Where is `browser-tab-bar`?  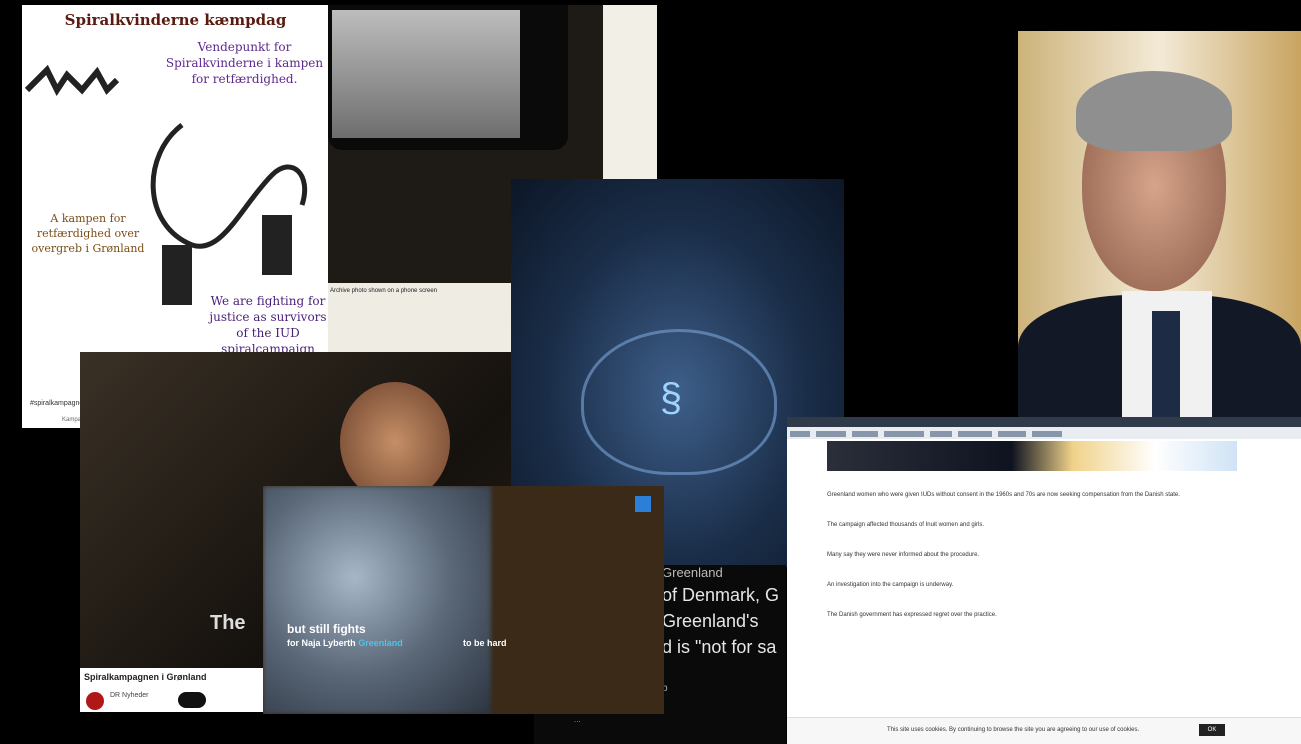
browser-tab-bar is located at coordinates (1044, 422).